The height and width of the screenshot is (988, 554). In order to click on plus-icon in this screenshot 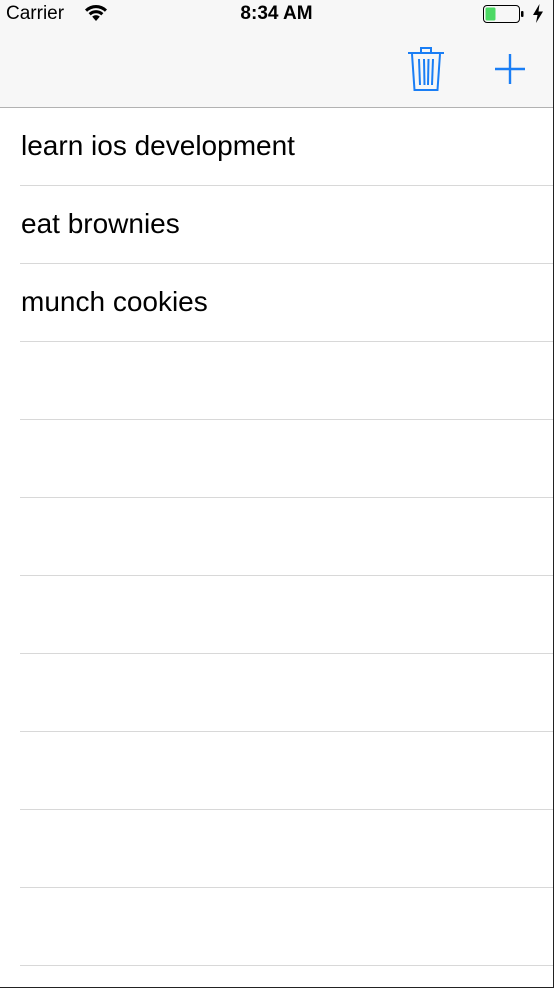, I will do `click(510, 69)`.